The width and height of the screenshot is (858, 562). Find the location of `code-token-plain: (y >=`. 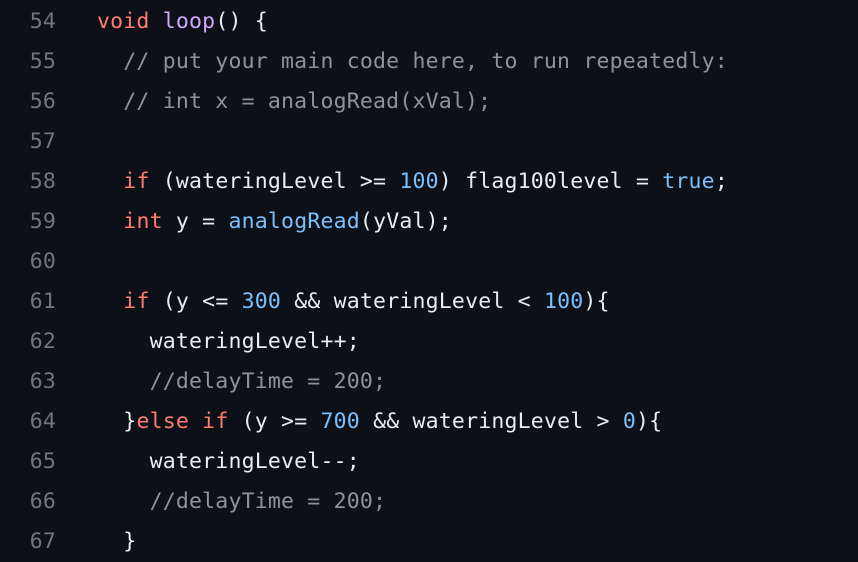

code-token-plain: (y >= is located at coordinates (274, 421).